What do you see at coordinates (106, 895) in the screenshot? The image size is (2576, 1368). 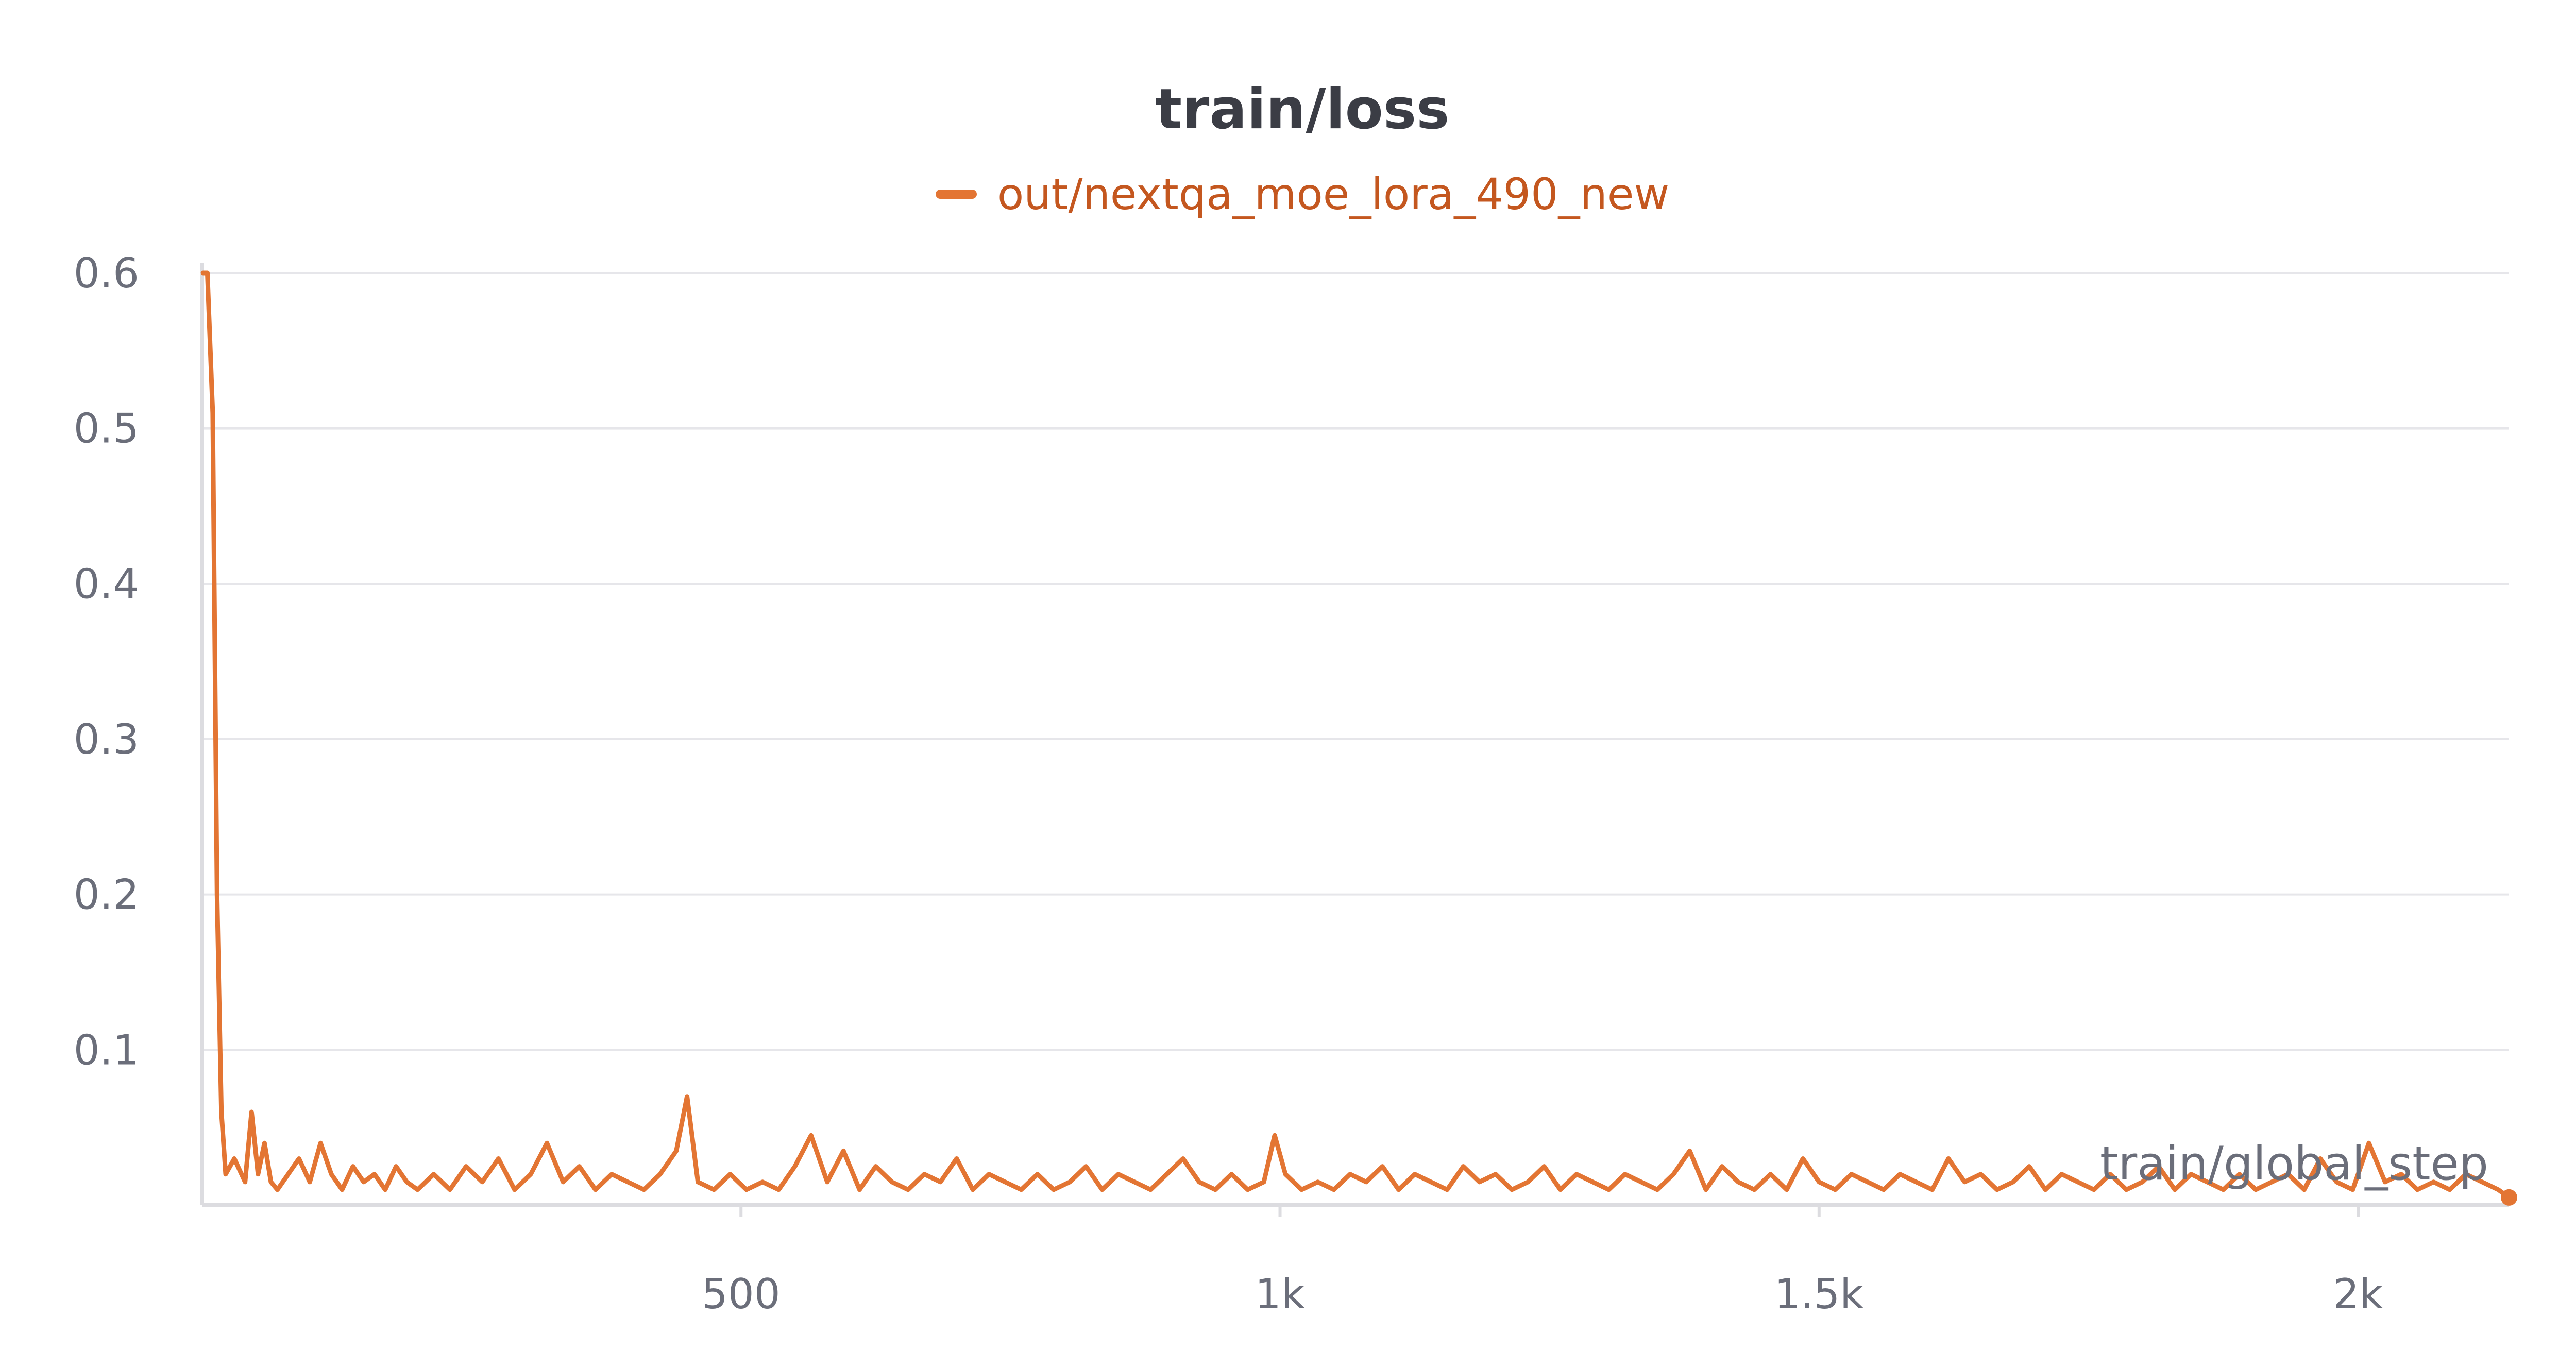 I see `y-tick-label: 0.2` at bounding box center [106, 895].